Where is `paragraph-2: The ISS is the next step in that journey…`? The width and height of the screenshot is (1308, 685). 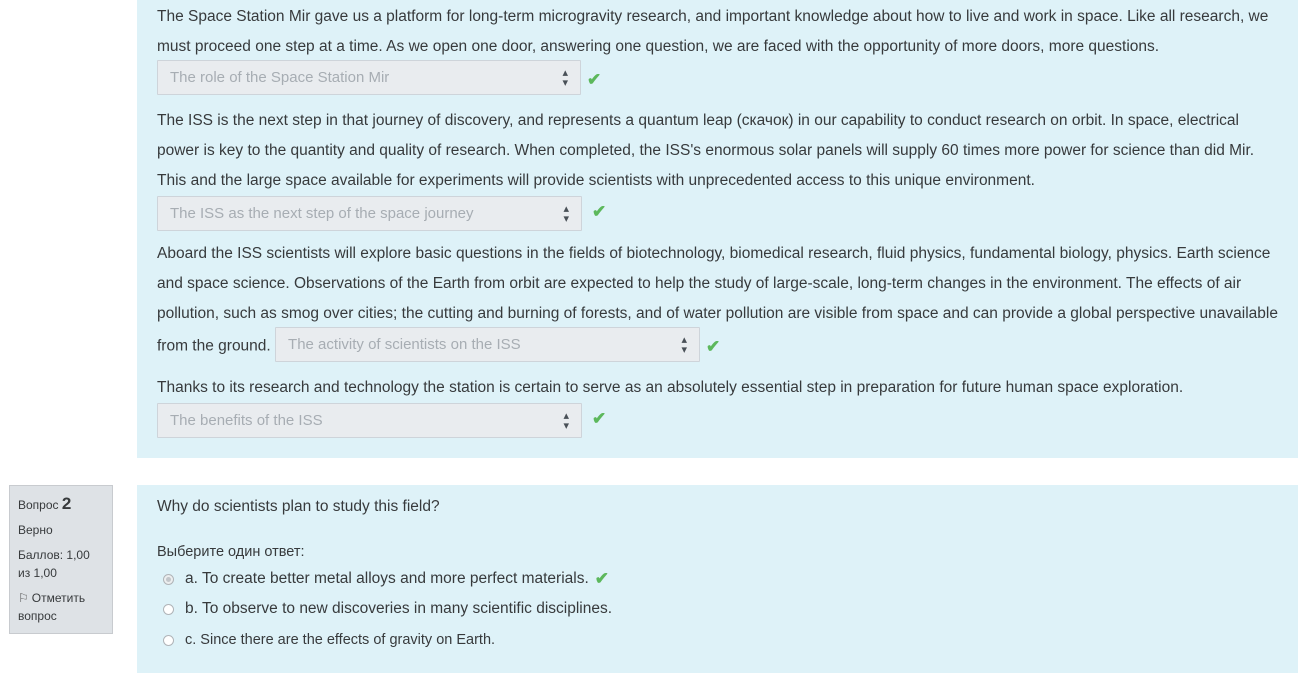
paragraph-2: The ISS is the next step in that journey… is located at coordinates (719, 151).